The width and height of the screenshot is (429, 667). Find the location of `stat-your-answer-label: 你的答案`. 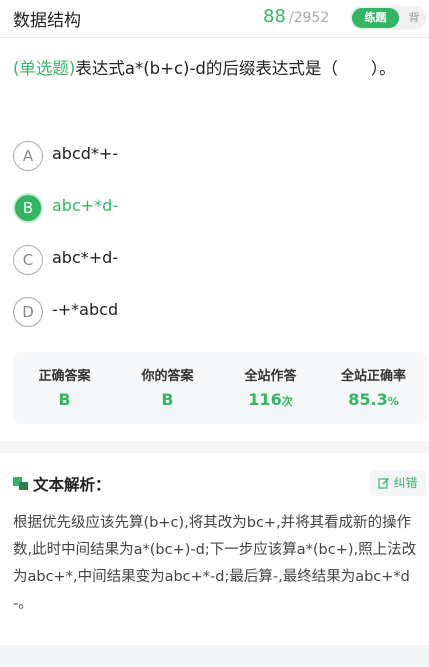

stat-your-answer-label: 你的答案 is located at coordinates (167, 376).